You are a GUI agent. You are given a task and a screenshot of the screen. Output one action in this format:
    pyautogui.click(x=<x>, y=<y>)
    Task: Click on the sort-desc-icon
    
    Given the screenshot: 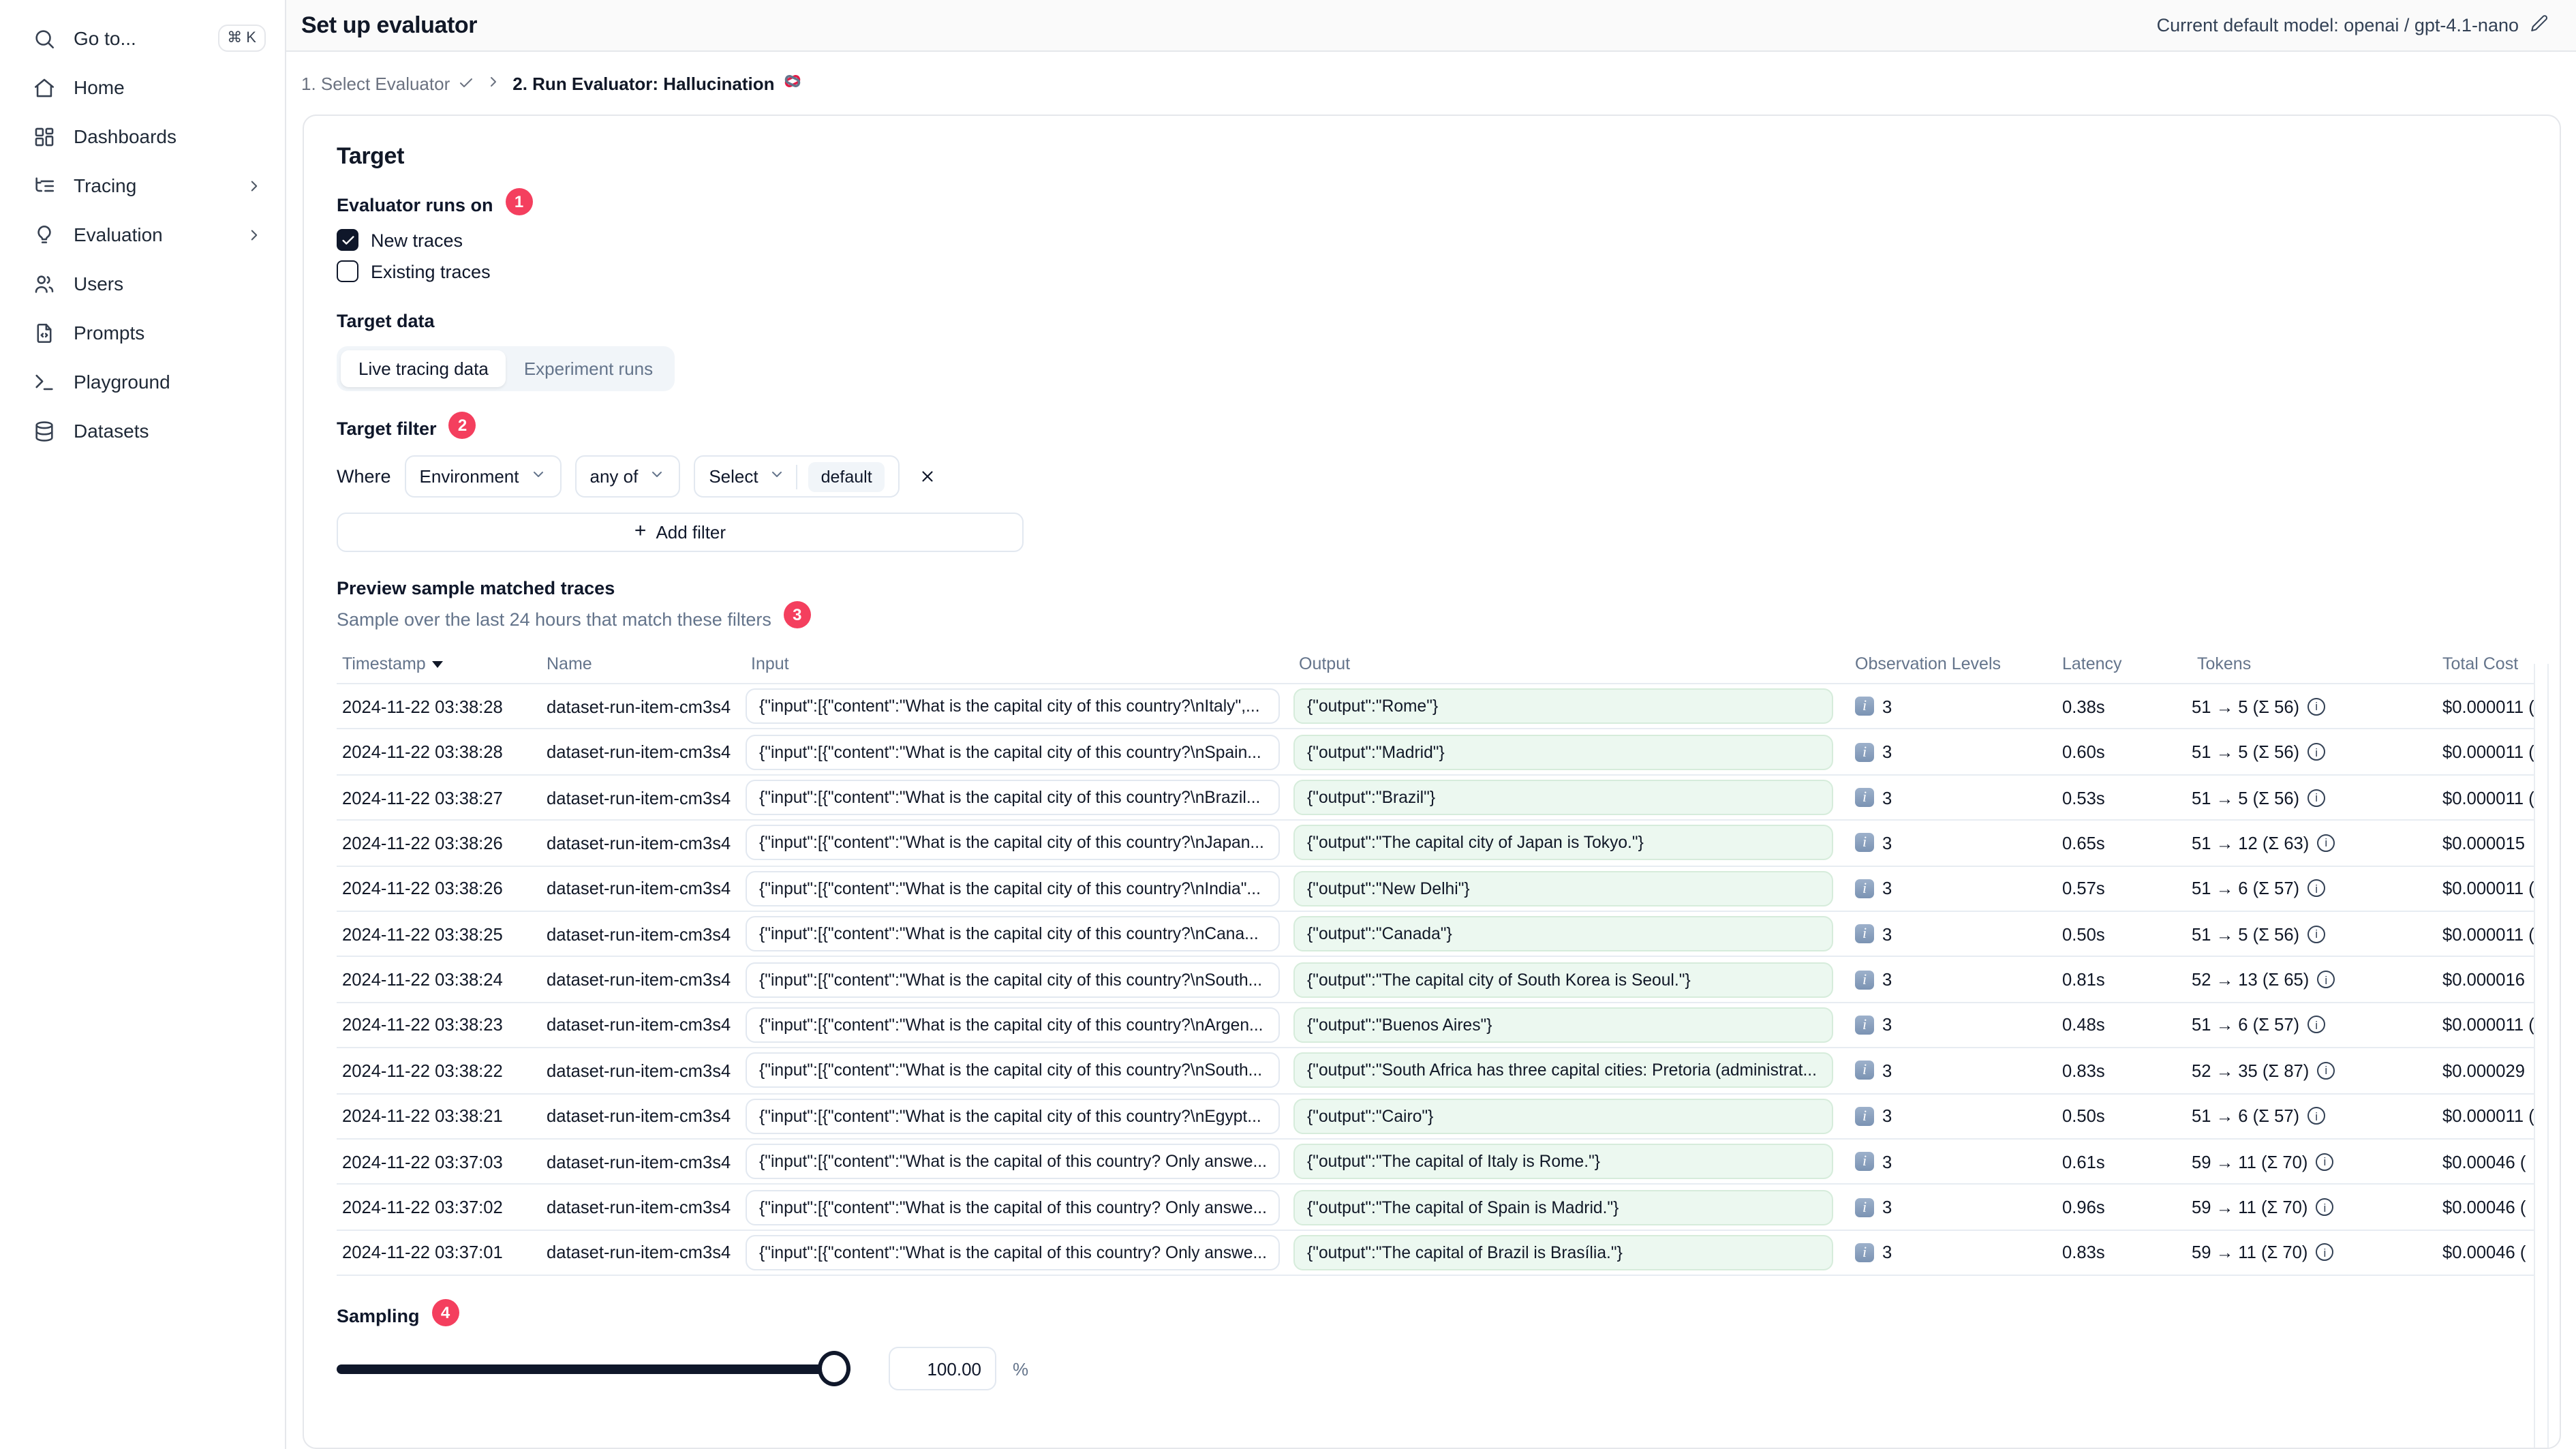 What is the action you would take?
    pyautogui.click(x=438, y=664)
    